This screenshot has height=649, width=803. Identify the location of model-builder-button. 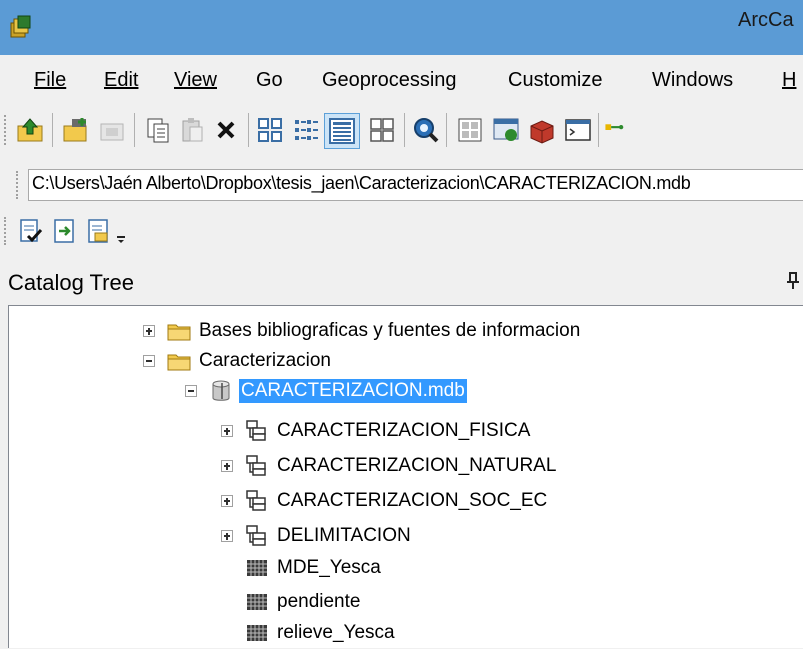
(614, 130).